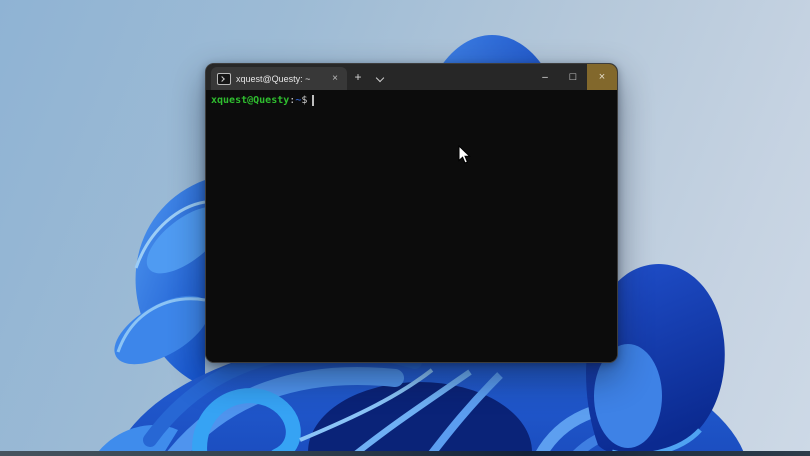  I want to click on terminal-cursor, so click(313, 100).